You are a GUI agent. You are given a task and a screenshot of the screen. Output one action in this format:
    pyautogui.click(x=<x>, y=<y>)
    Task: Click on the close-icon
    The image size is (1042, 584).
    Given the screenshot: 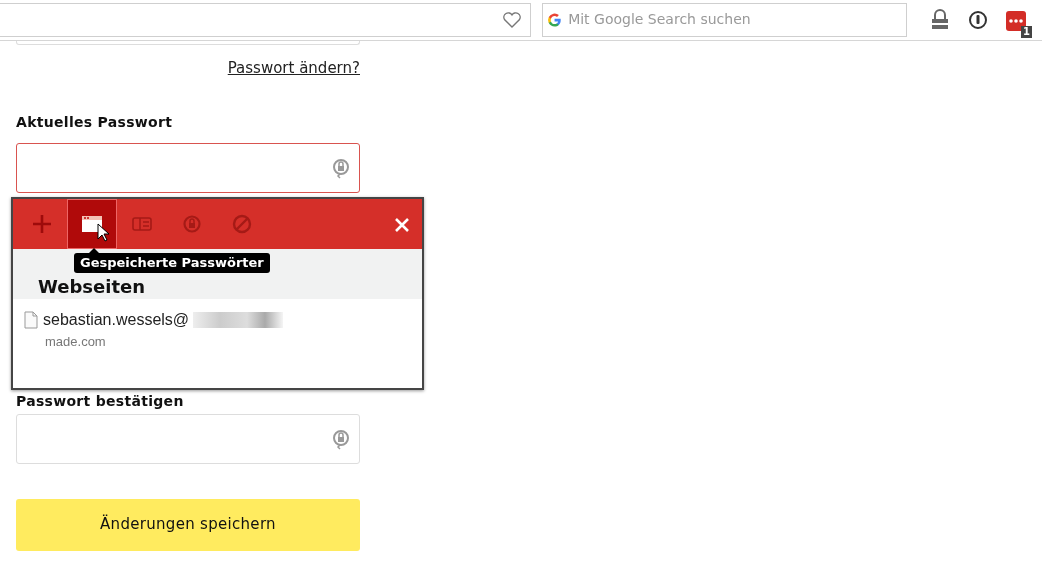 What is the action you would take?
    pyautogui.click(x=402, y=224)
    